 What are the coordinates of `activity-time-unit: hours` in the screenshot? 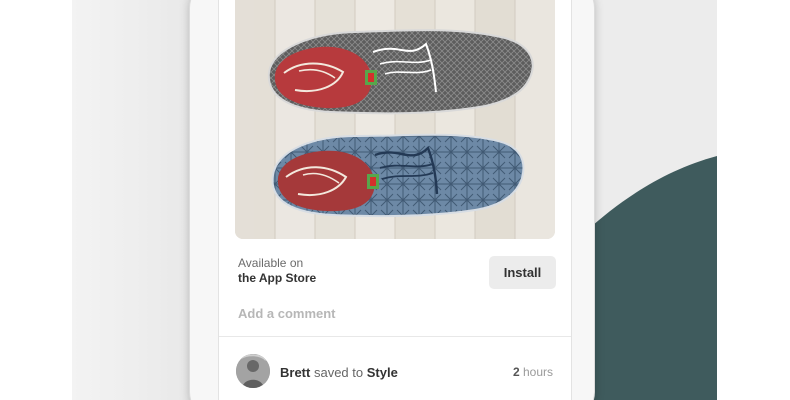 It's located at (537, 372).